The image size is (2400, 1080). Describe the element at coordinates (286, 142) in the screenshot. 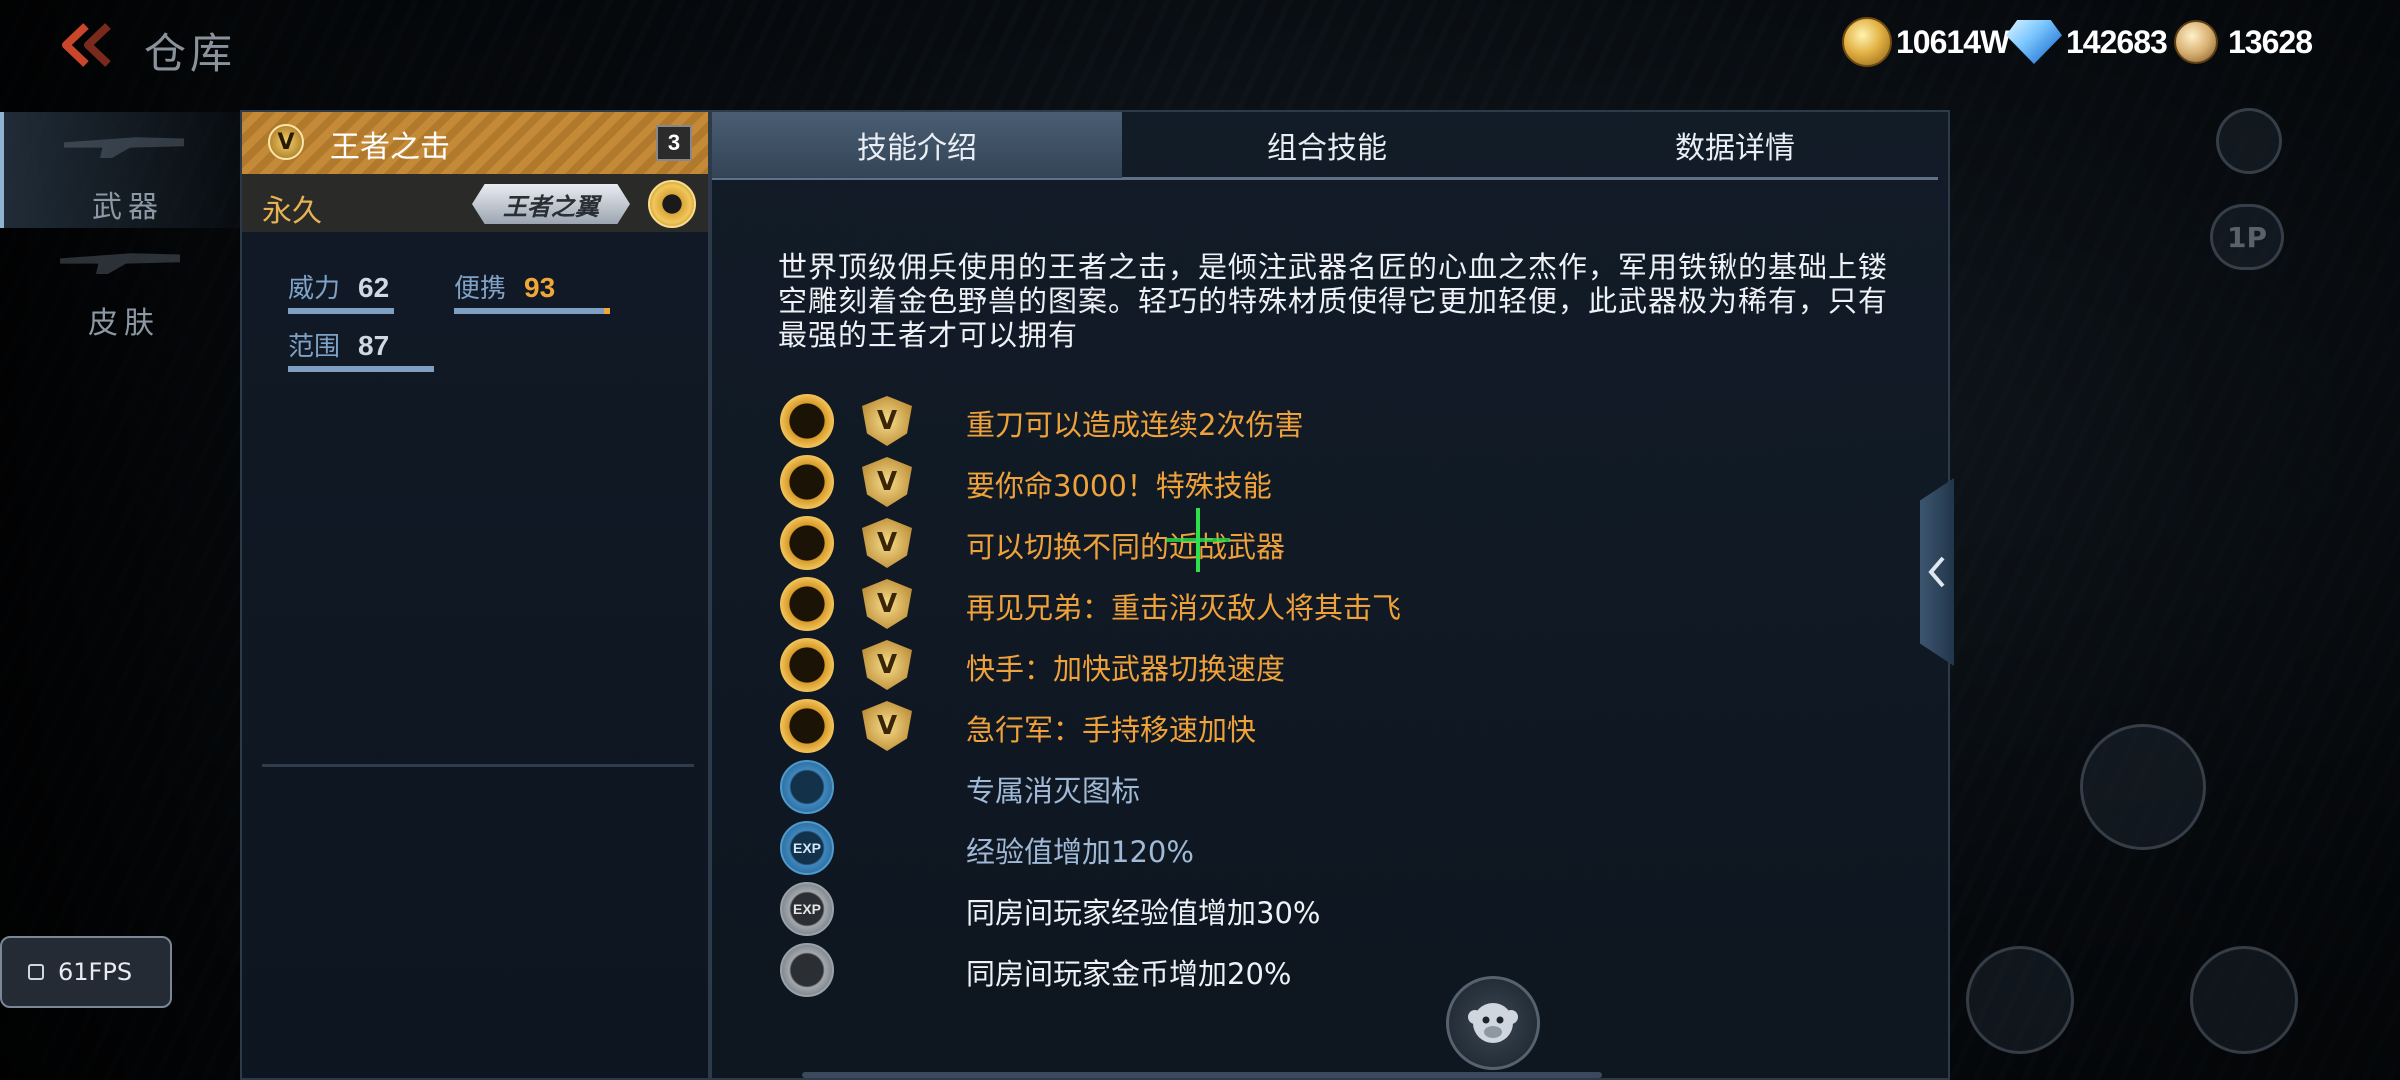

I see `vip-badge-icon: V` at that location.